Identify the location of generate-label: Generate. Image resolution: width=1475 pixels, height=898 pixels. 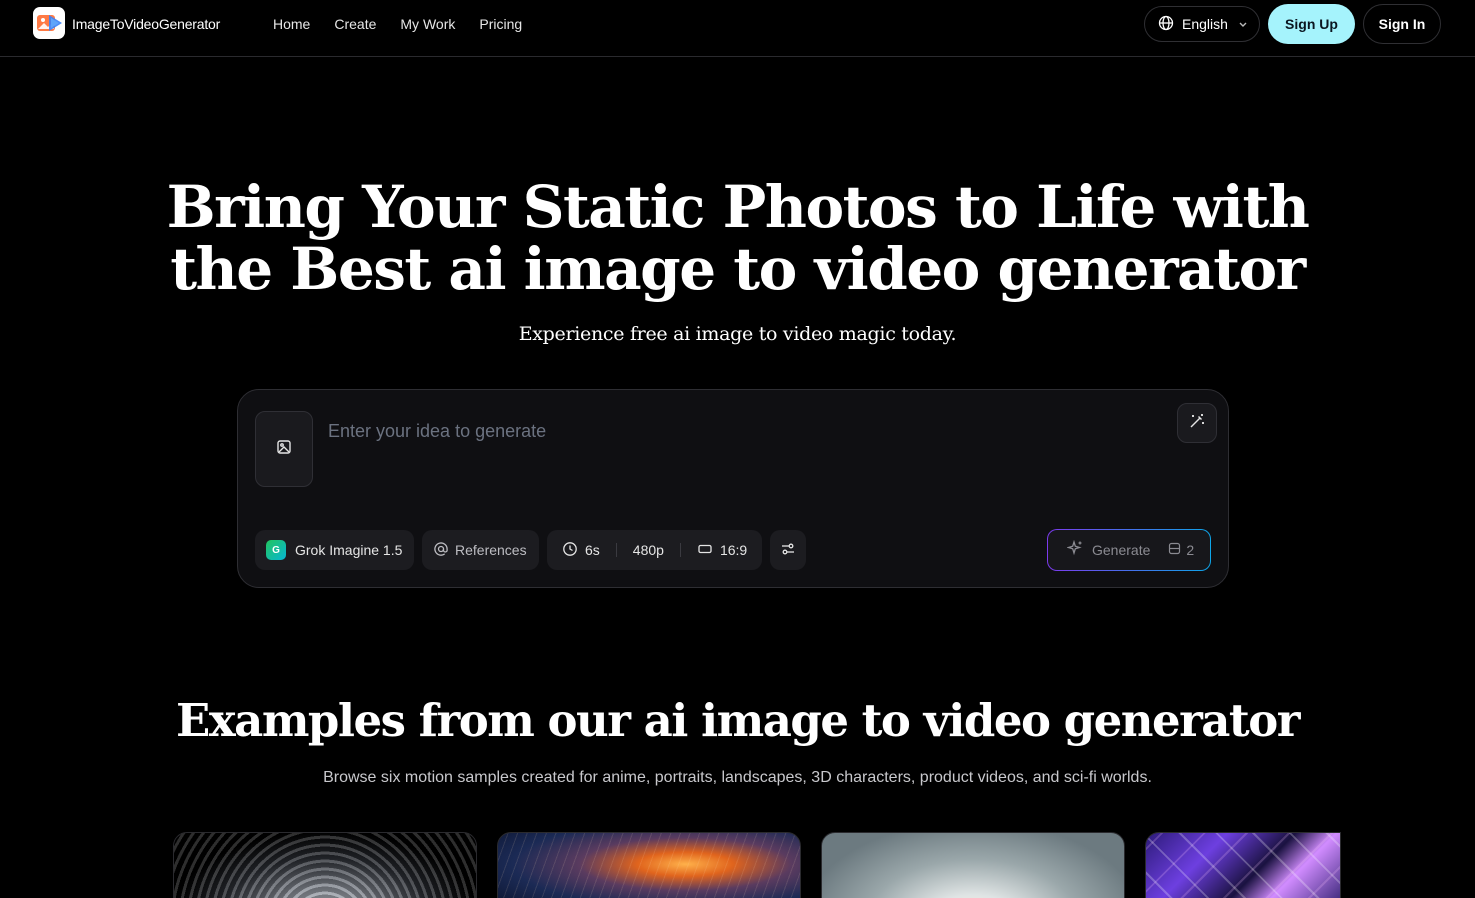
(1121, 550).